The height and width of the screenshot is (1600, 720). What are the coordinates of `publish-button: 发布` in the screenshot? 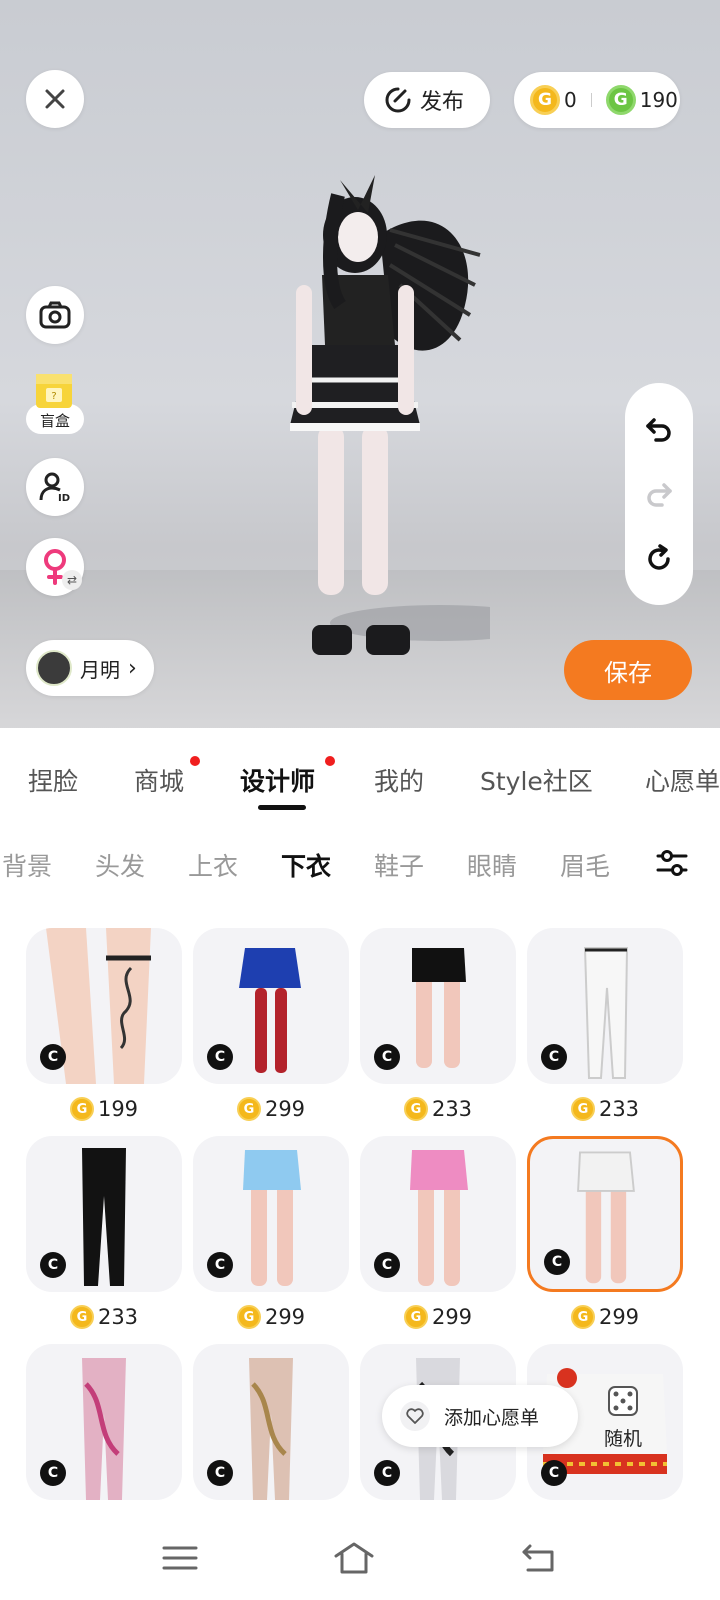 It's located at (427, 100).